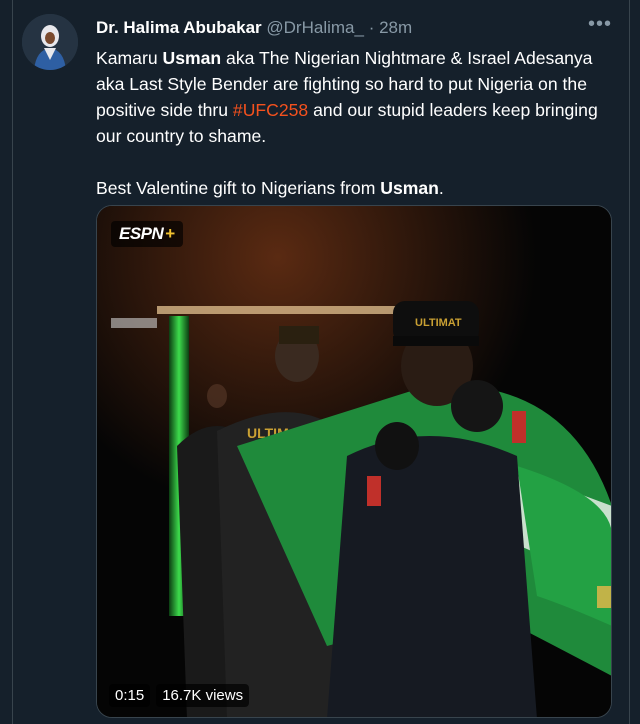 The height and width of the screenshot is (724, 640). What do you see at coordinates (238, 188) in the screenshot?
I see `text-segment: Best Valentine gift to Nigerians from` at bounding box center [238, 188].